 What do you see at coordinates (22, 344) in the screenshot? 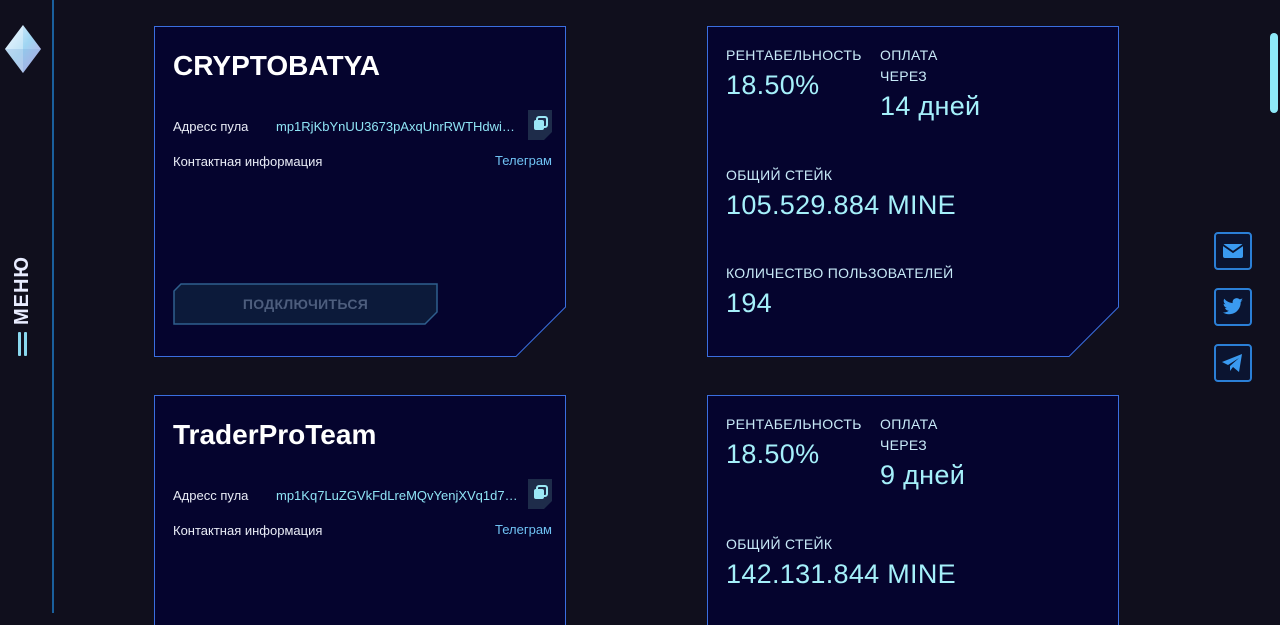
I see `menu-bars-icon` at bounding box center [22, 344].